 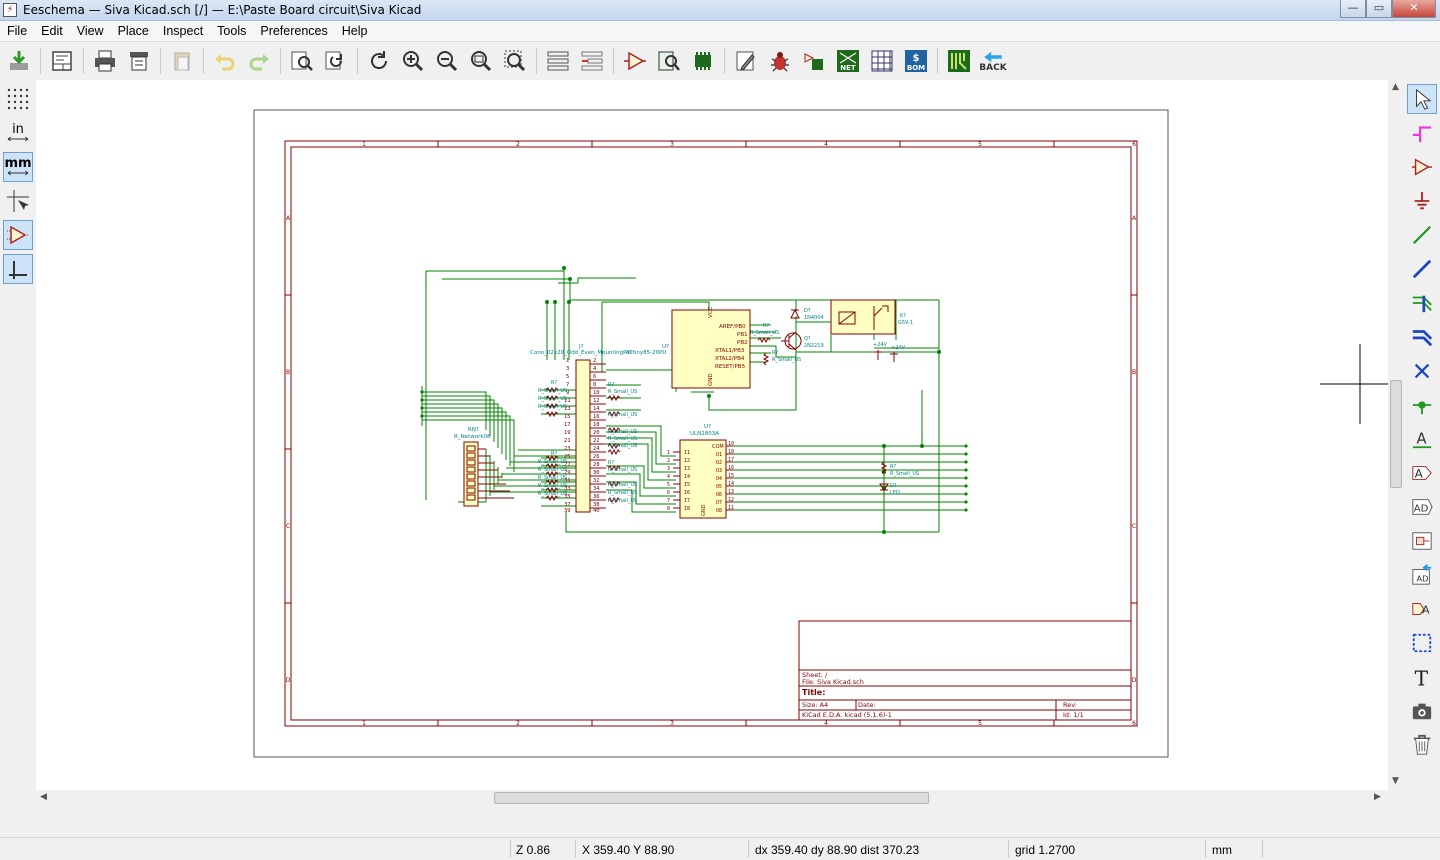 I want to click on import-sheet-pin-button: AD, so click(x=1422, y=575).